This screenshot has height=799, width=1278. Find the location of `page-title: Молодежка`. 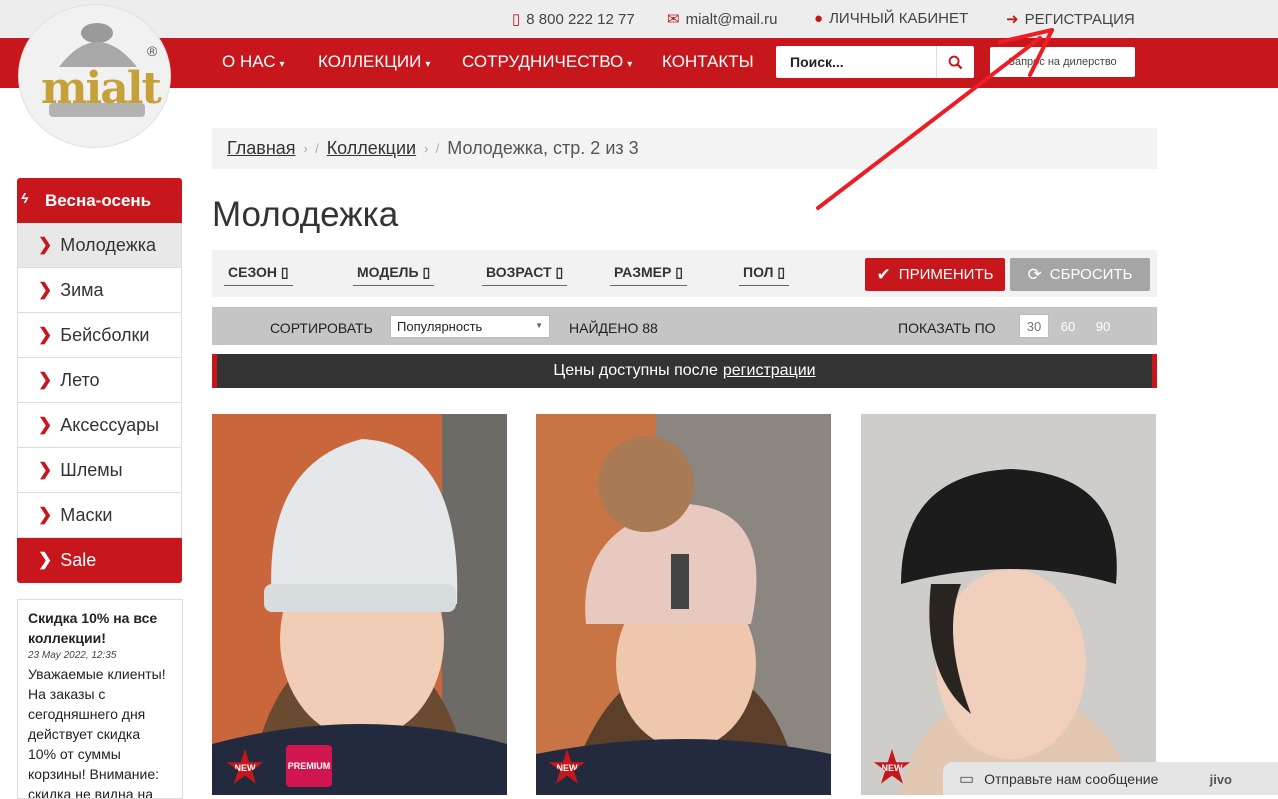

page-title: Молодежка is located at coordinates (305, 214).